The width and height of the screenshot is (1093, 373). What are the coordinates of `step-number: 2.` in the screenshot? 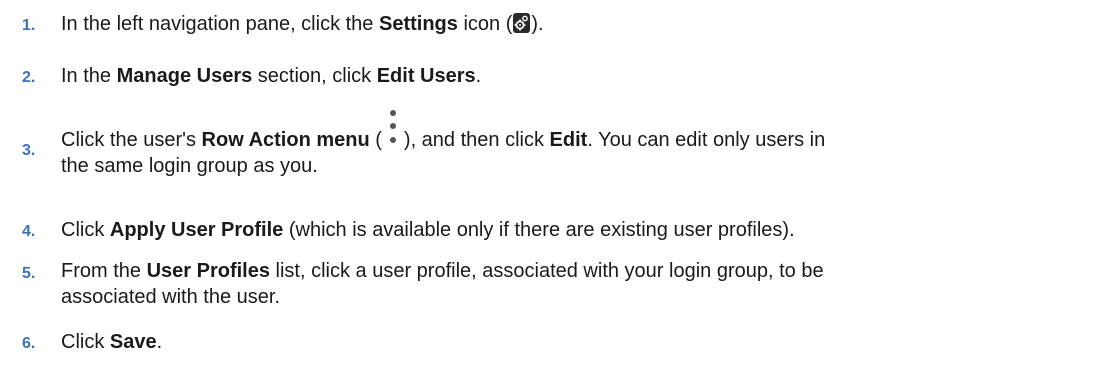 It's located at (29, 77).